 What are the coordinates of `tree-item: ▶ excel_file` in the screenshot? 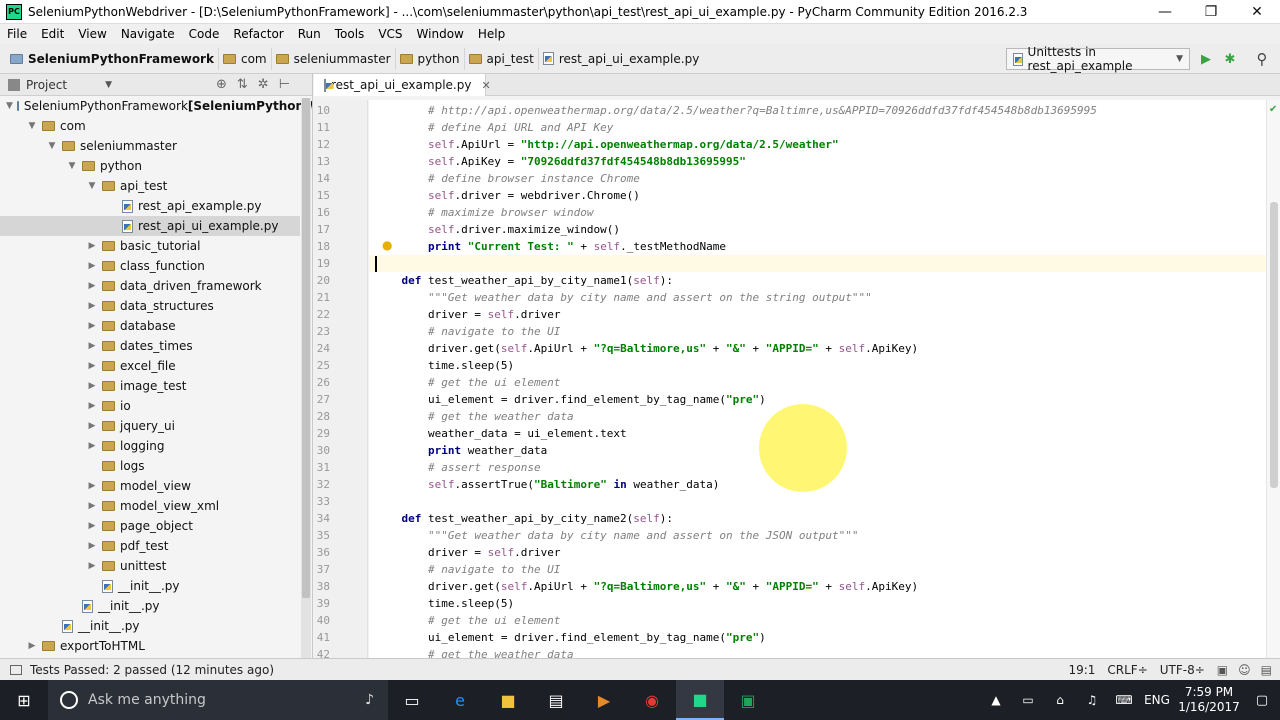 It's located at (150, 366).